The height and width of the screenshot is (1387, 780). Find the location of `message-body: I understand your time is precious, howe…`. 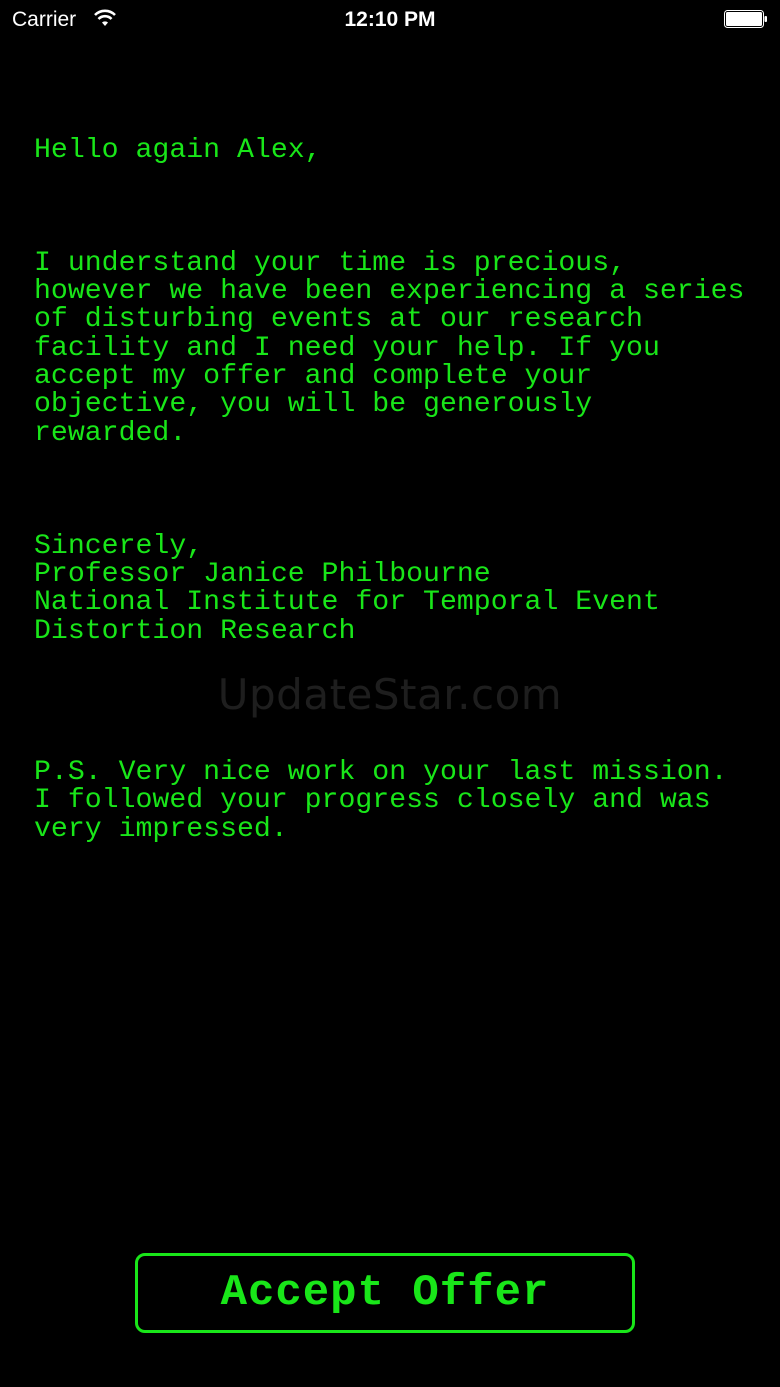

message-body: I understand your time is precious, howe… is located at coordinates (399, 348).